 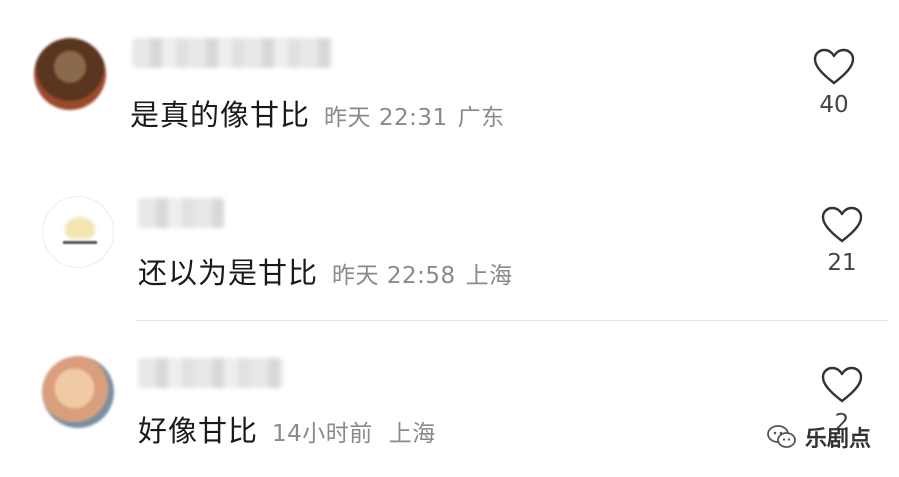 I want to click on comment-time: 14小时前, so click(x=322, y=434).